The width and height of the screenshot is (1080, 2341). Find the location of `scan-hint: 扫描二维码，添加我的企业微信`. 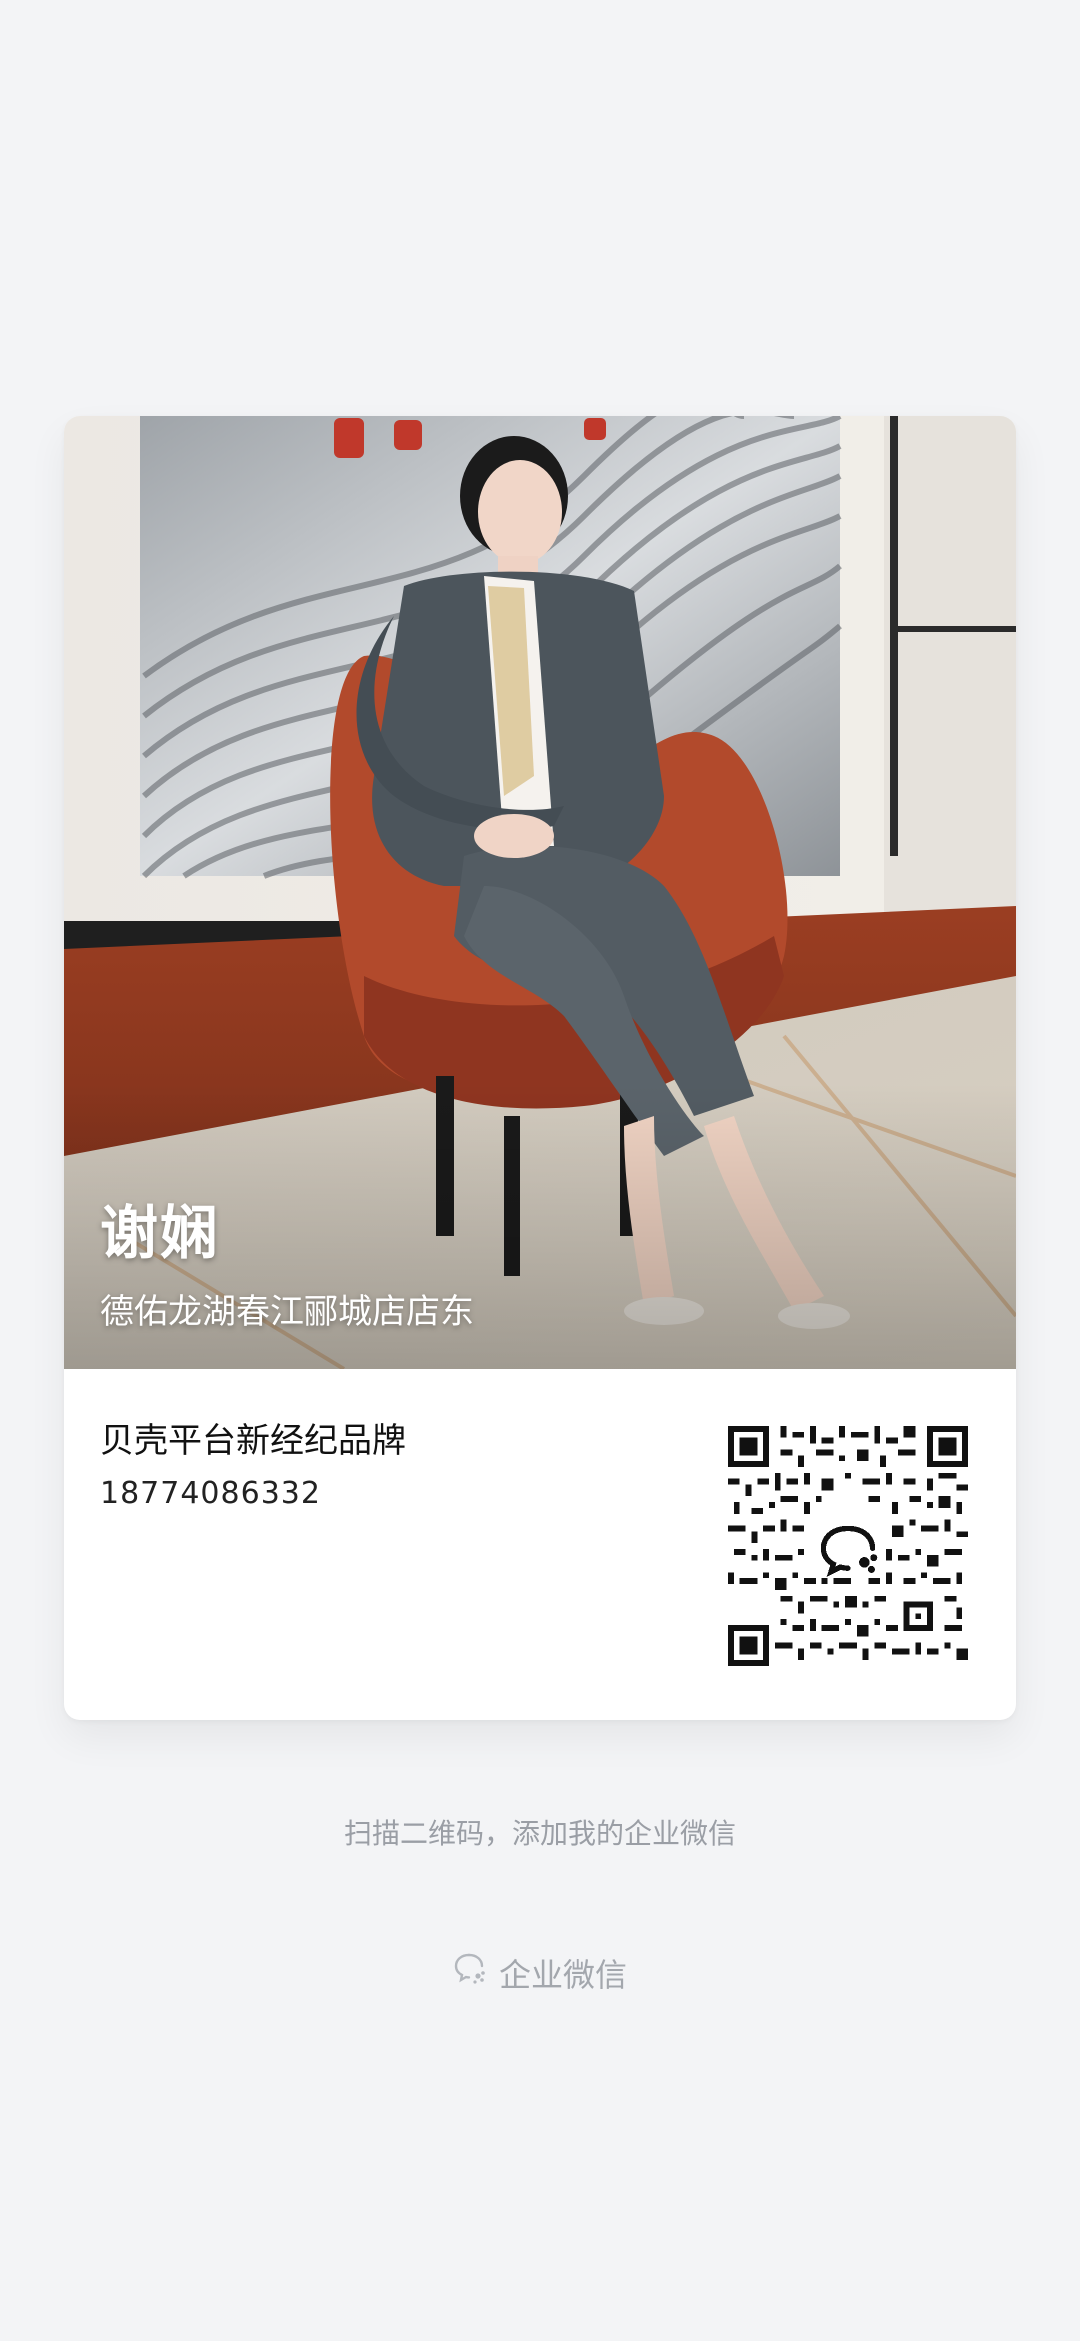

scan-hint: 扫描二维码，添加我的企业微信 is located at coordinates (539, 1833).